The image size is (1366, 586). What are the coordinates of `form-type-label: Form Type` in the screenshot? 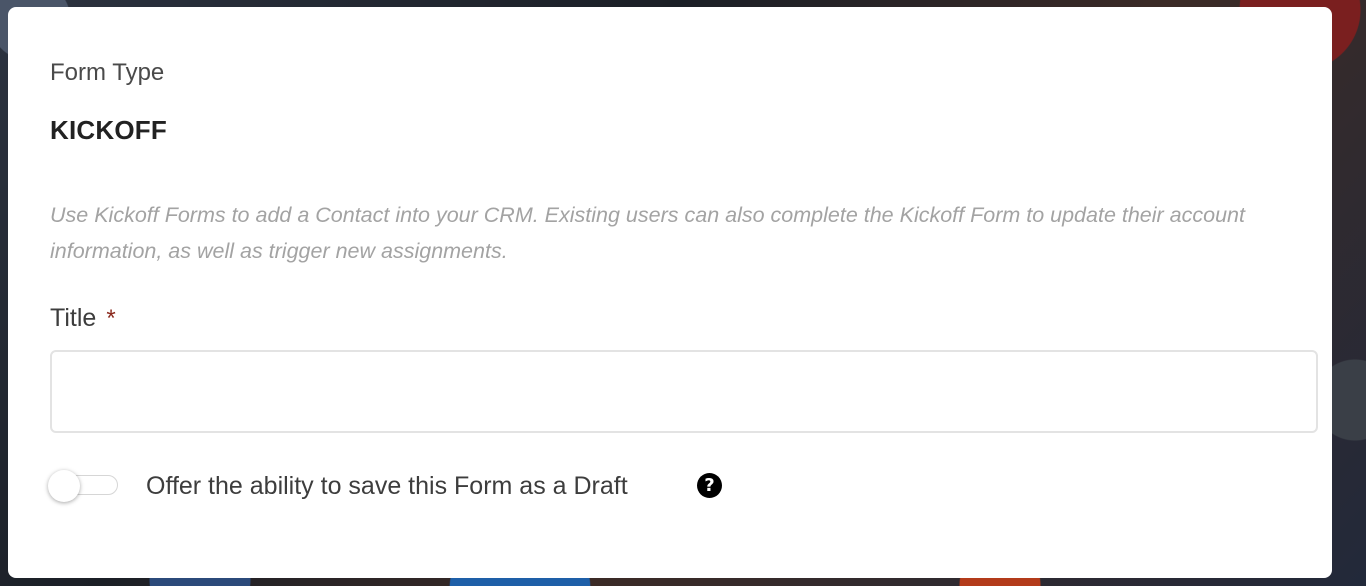 It's located at (107, 72).